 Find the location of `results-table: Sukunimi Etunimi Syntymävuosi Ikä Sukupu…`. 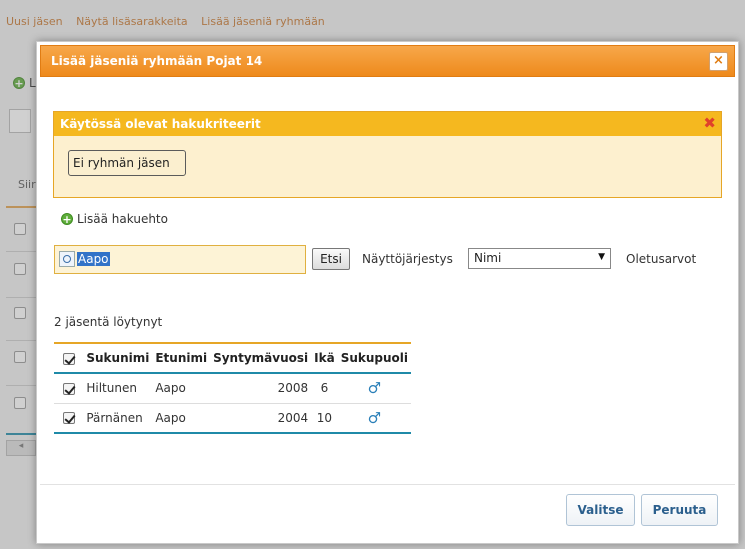

results-table: Sukunimi Etunimi Syntymävuosi Ikä Sukupu… is located at coordinates (232, 388).